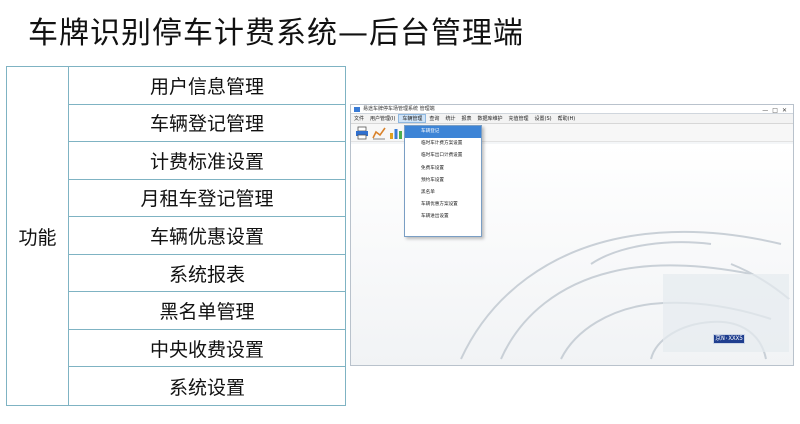 This screenshot has width=800, height=424. Describe the element at coordinates (443, 205) in the screenshot. I see `dropdown-item-discount-plan: 车辆优惠方案设置` at that location.